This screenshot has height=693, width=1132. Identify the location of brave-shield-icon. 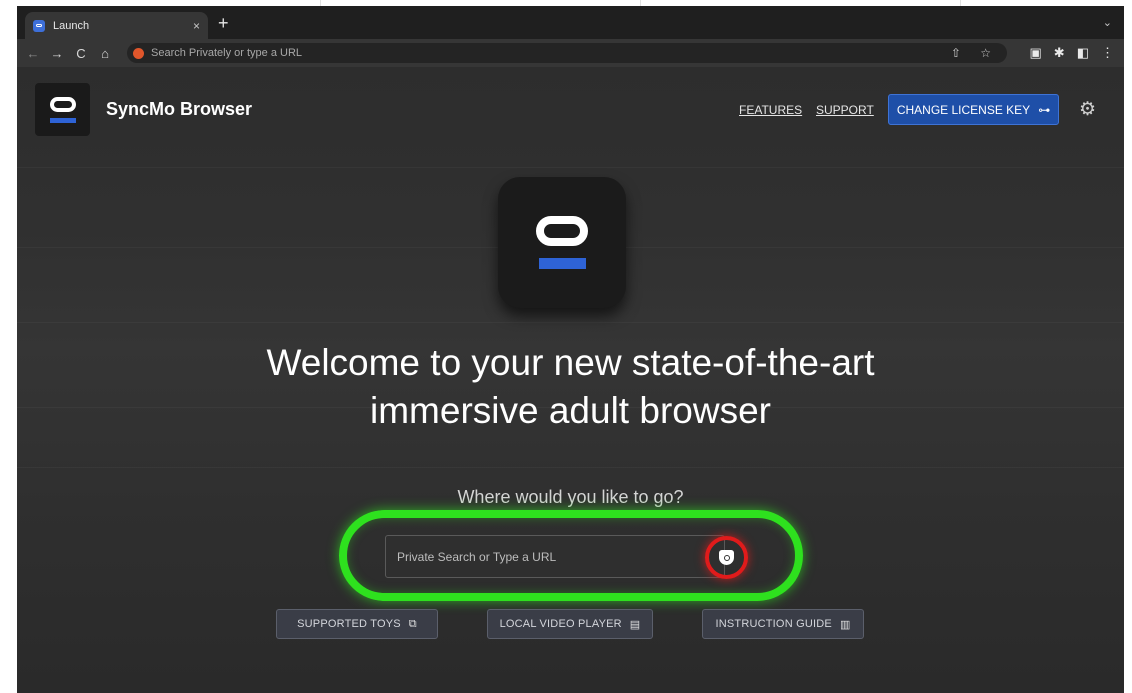
(138, 53).